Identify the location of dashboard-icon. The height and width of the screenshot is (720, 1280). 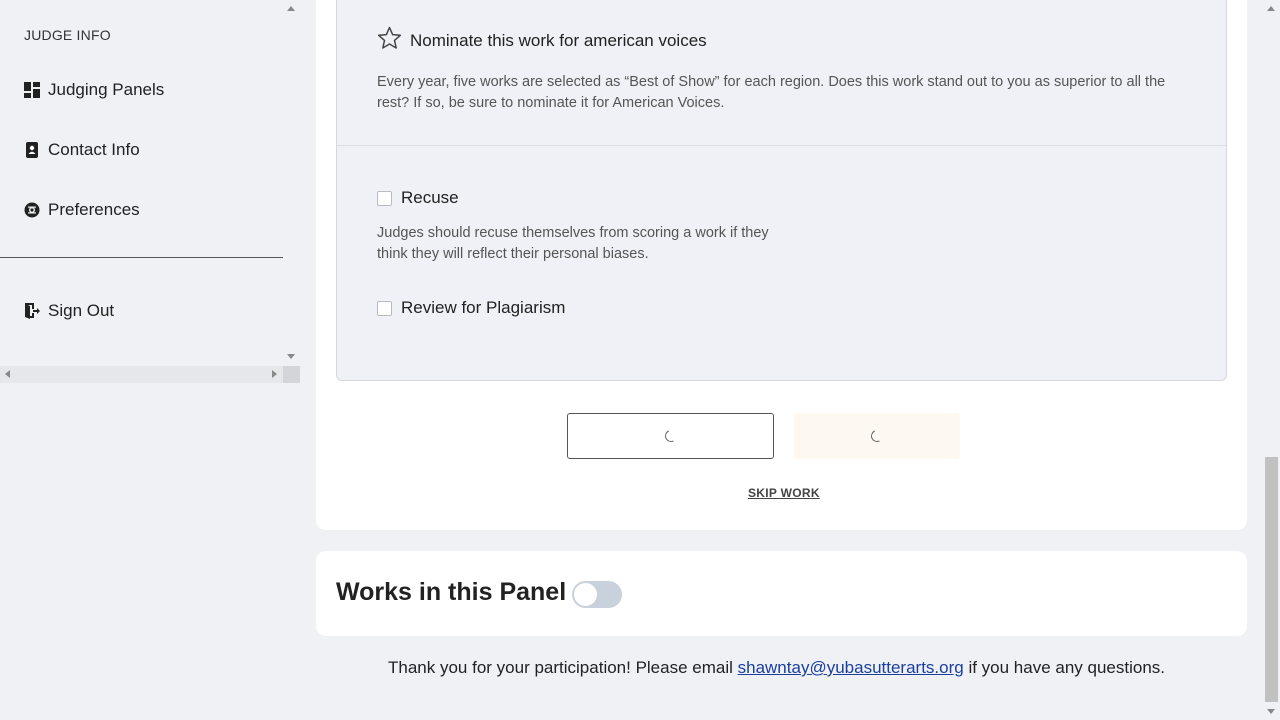
(32, 90).